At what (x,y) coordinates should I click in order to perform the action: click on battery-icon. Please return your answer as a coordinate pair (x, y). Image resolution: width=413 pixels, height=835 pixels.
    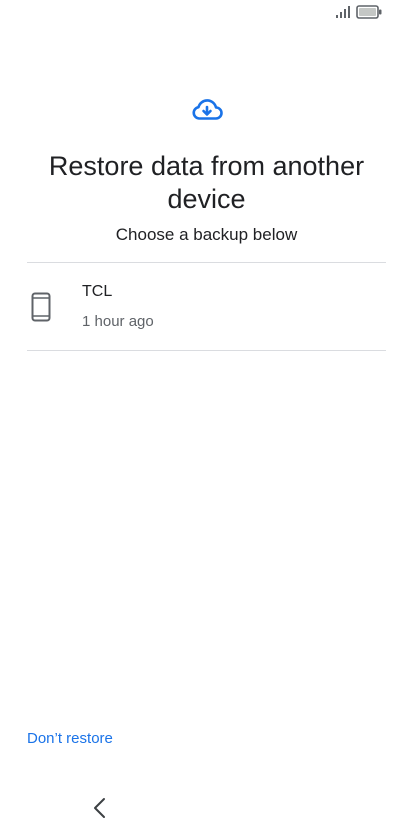
    Looking at the image, I should click on (369, 12).